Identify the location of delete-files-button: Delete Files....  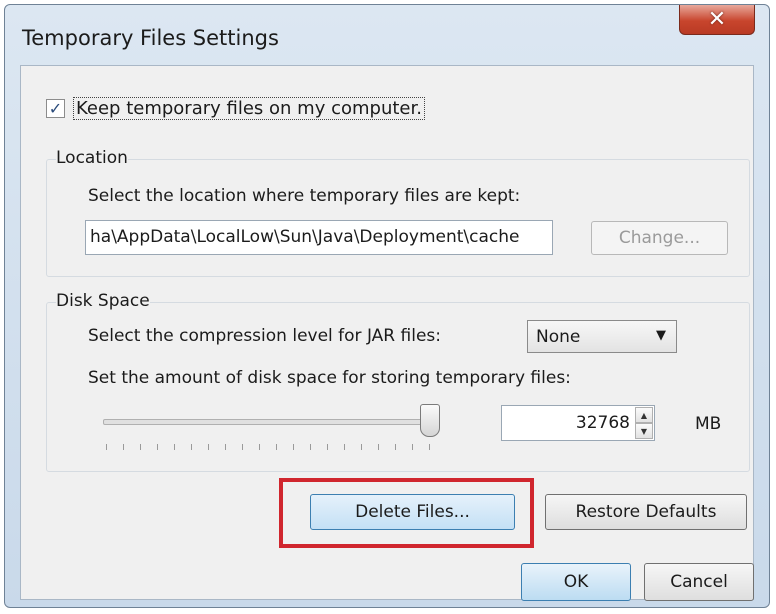
(412, 512).